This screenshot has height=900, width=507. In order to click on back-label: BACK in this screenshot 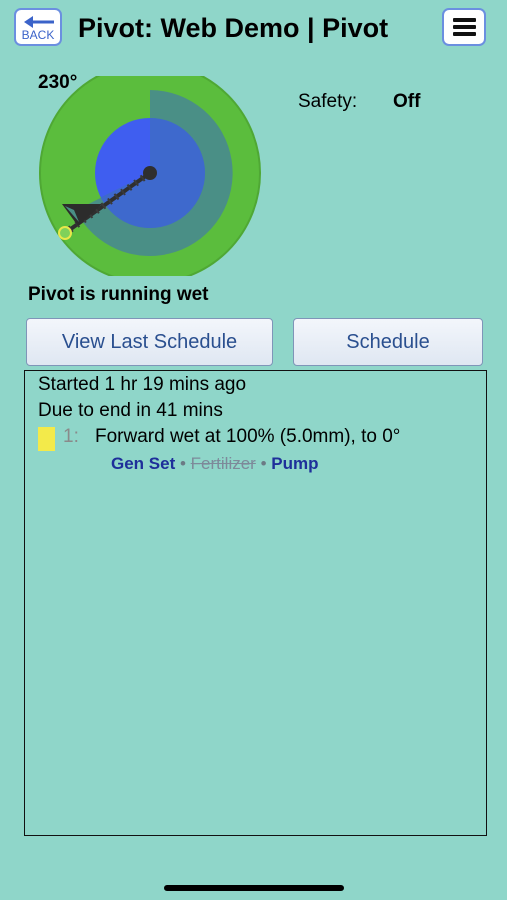, I will do `click(38, 35)`.